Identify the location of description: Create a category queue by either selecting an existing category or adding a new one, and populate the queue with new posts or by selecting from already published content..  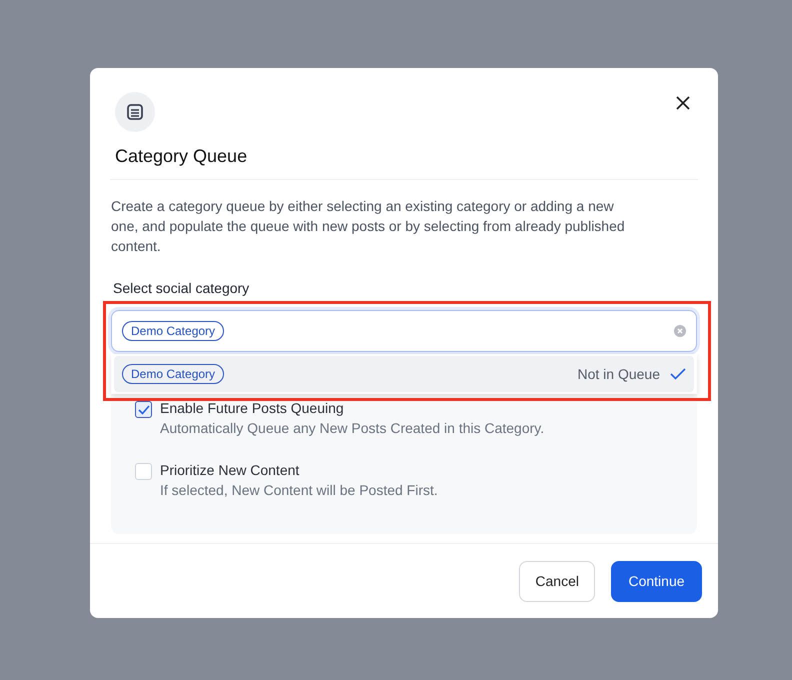
(368, 226).